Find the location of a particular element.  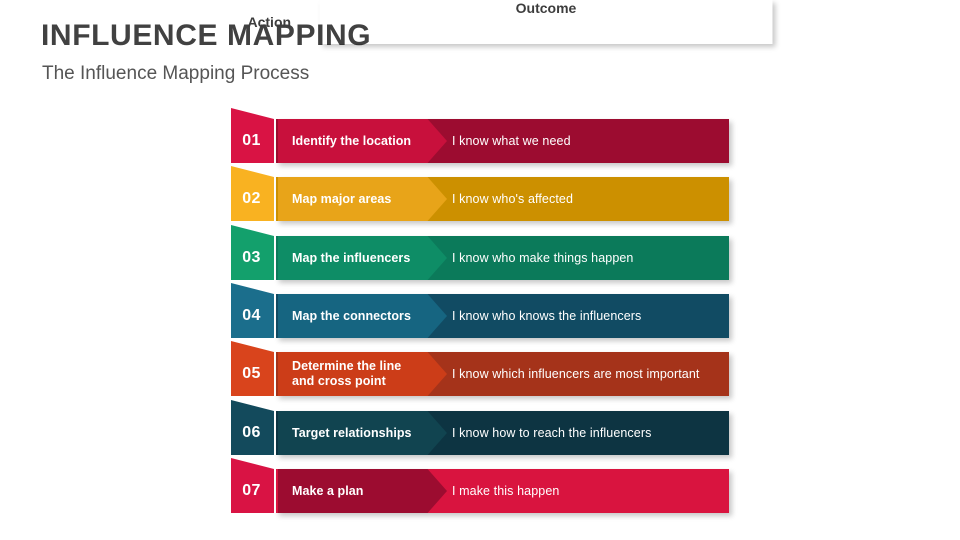

step-number-badge: 04 is located at coordinates (252, 310).